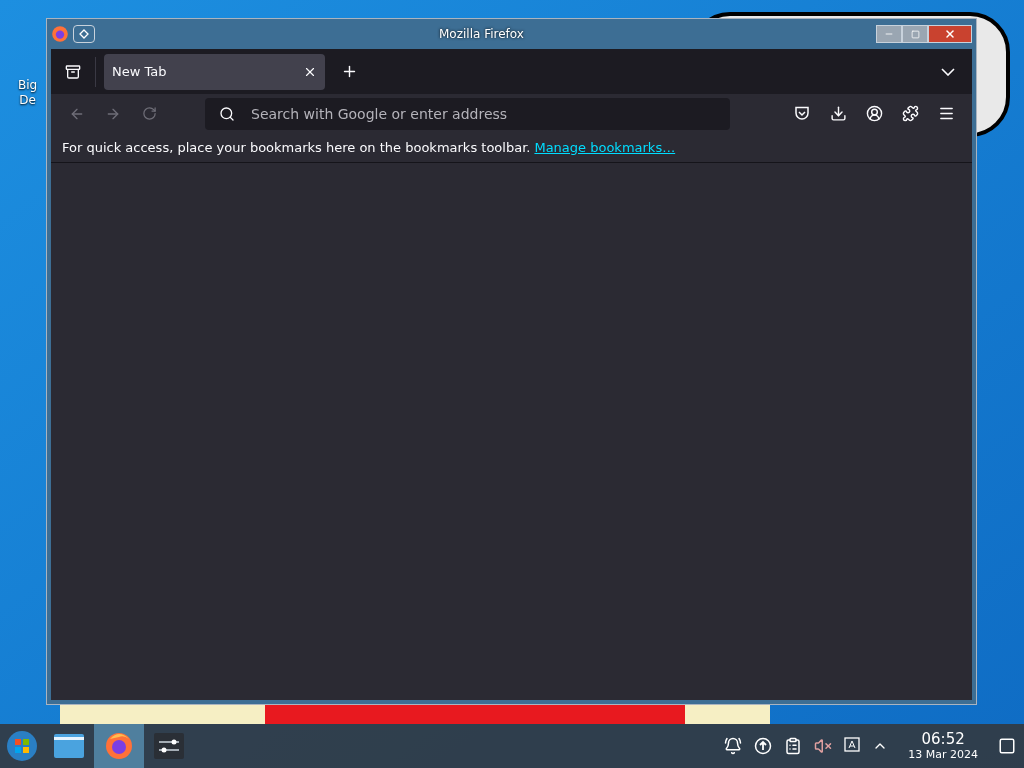  I want to click on diamond-icon, so click(84, 34).